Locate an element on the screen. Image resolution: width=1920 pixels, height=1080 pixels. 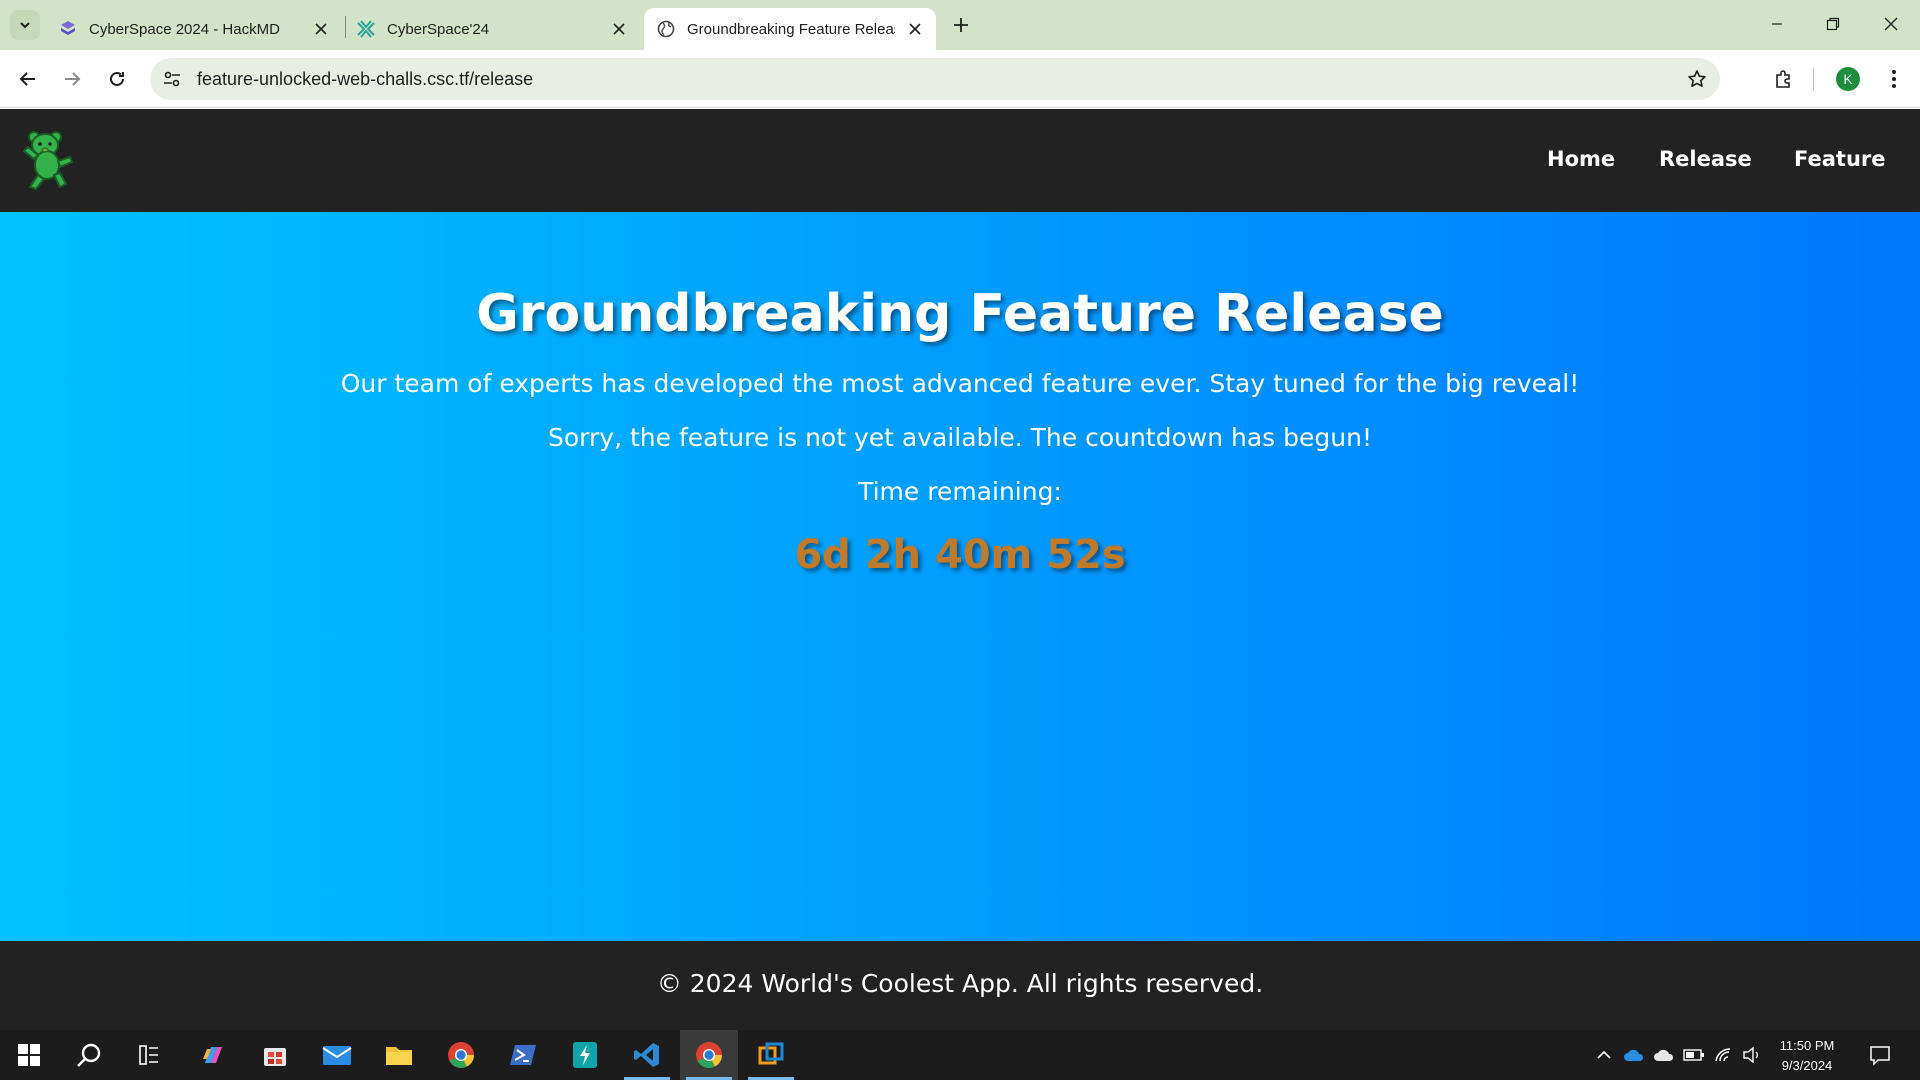
search-button is located at coordinates (89, 1055).